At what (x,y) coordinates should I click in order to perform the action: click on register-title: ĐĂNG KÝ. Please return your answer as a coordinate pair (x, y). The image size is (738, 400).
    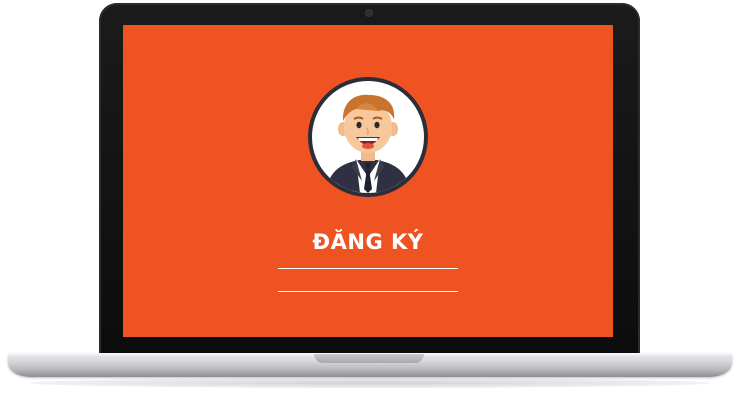
    Looking at the image, I should click on (368, 242).